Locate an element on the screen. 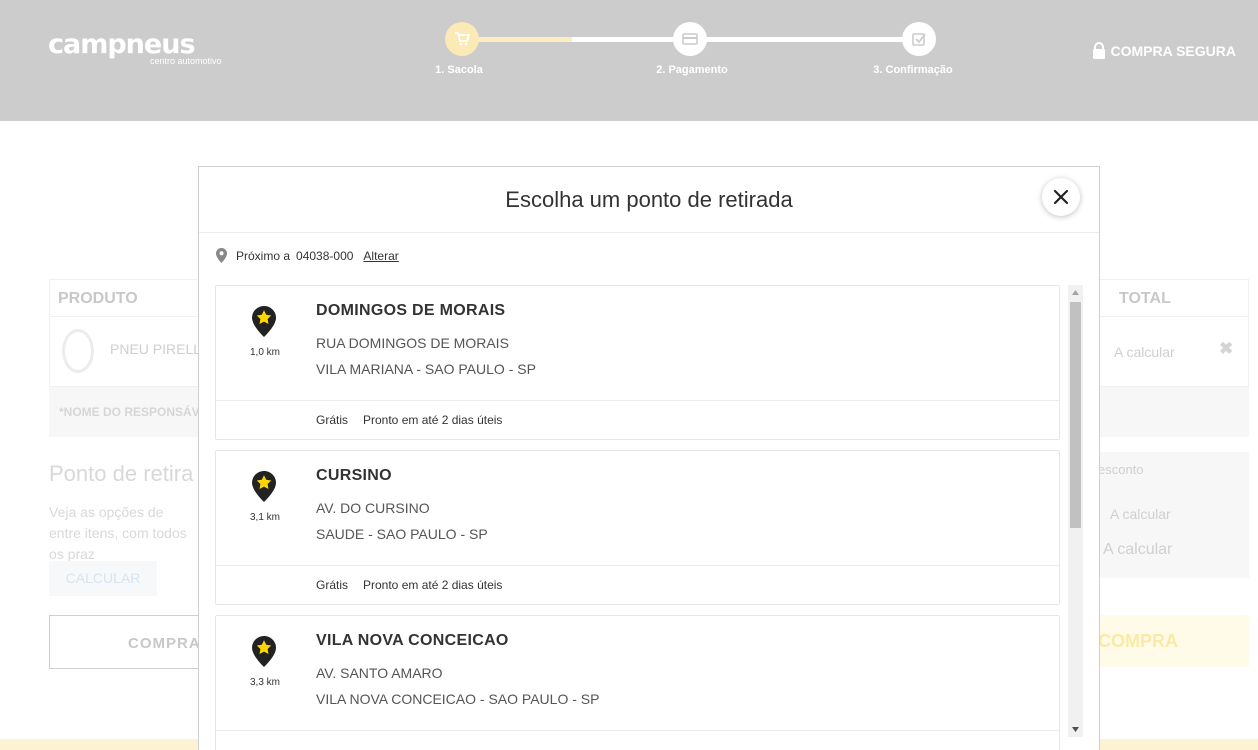 The image size is (1258, 750). store-name: DOMINGOS DE MORAIS is located at coordinates (411, 310).